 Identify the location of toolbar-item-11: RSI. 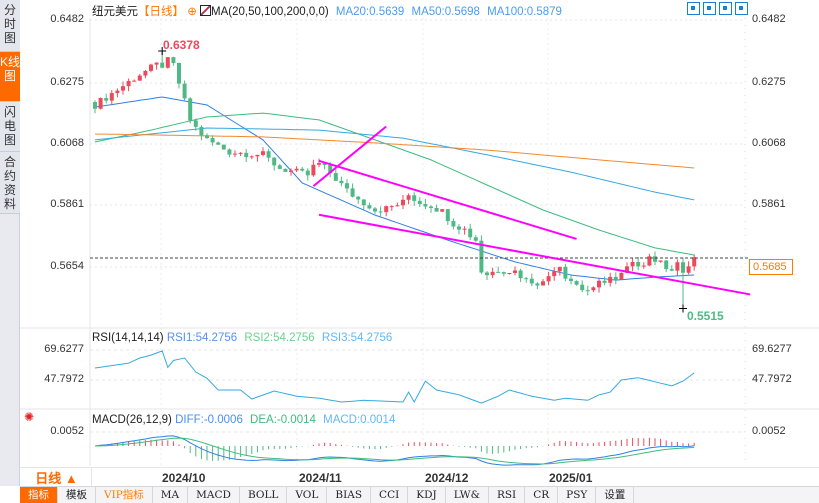
(507, 495).